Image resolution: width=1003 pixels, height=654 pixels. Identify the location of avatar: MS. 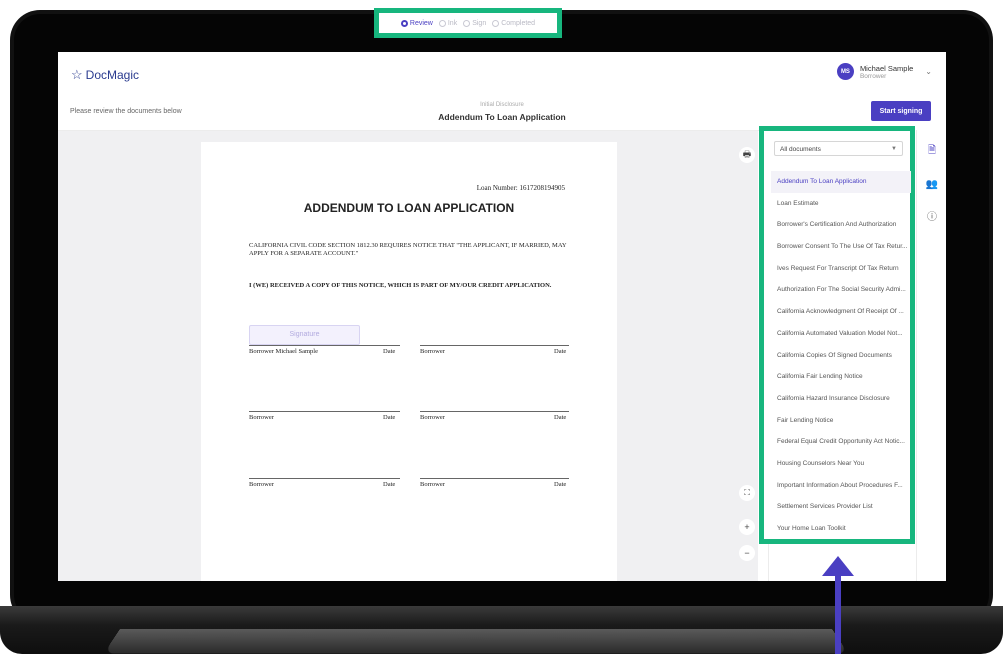
(845, 71).